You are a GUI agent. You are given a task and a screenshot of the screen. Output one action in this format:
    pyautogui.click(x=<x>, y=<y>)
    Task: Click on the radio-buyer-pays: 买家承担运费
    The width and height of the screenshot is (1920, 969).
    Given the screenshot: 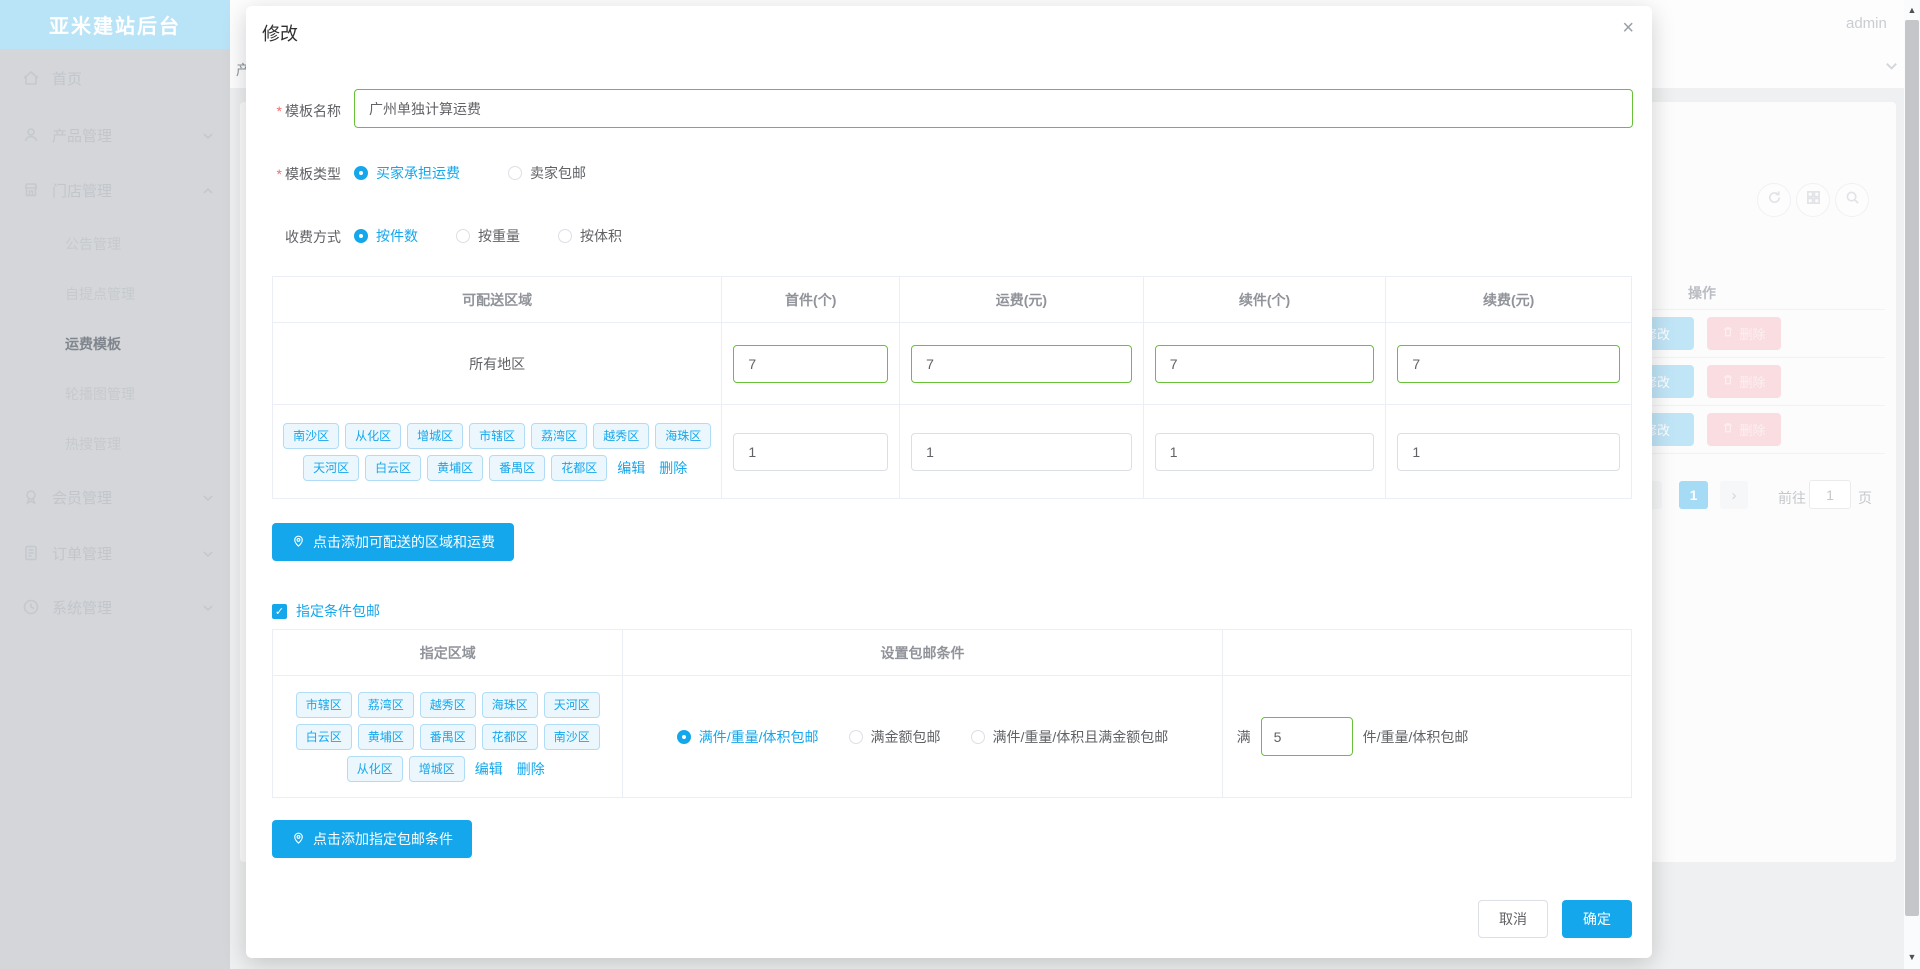 What is the action you would take?
    pyautogui.click(x=407, y=173)
    